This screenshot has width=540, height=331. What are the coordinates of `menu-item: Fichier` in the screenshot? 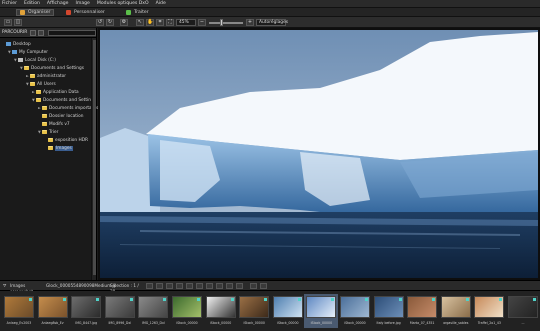 It's located at (9, 3).